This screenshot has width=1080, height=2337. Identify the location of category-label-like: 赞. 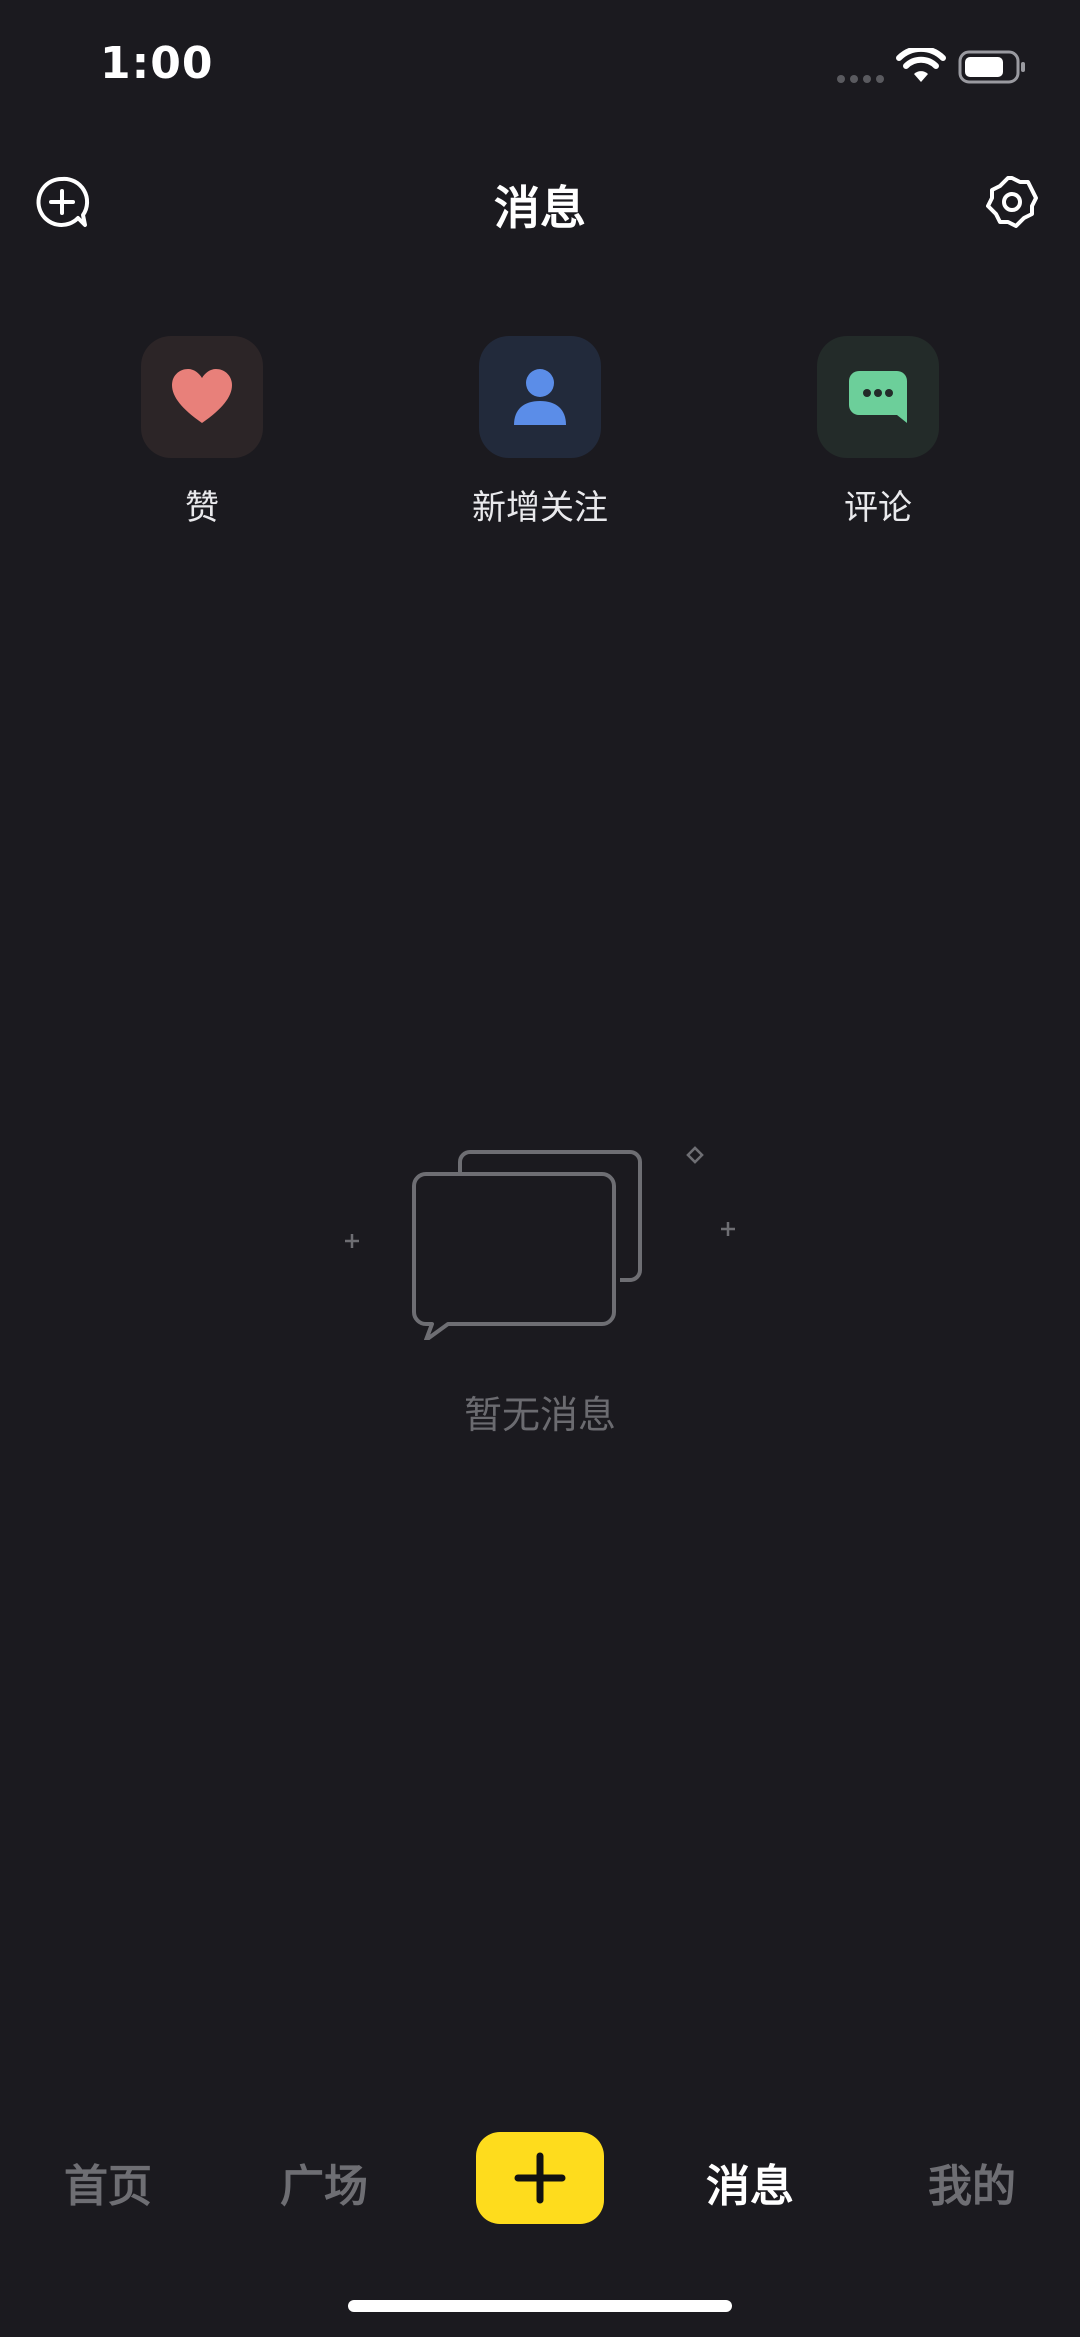
(202, 508).